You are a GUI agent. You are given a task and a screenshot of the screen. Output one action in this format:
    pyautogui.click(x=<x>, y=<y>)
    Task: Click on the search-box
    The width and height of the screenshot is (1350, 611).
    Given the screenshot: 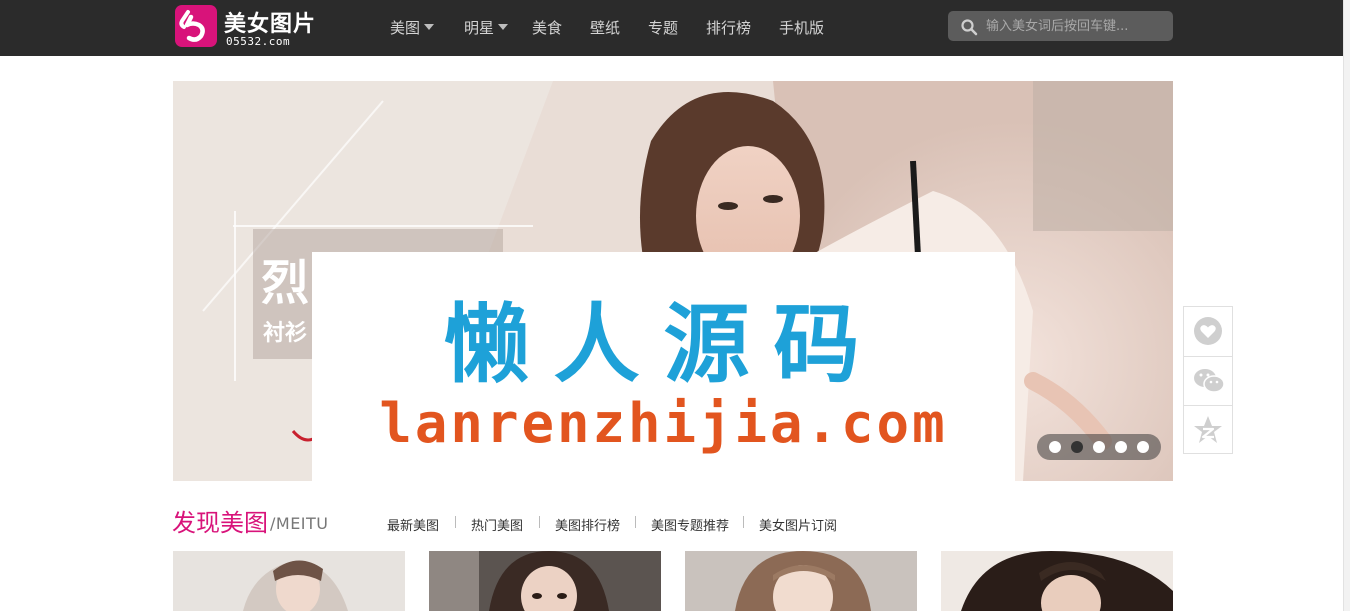 What is the action you would take?
    pyautogui.click(x=1060, y=26)
    